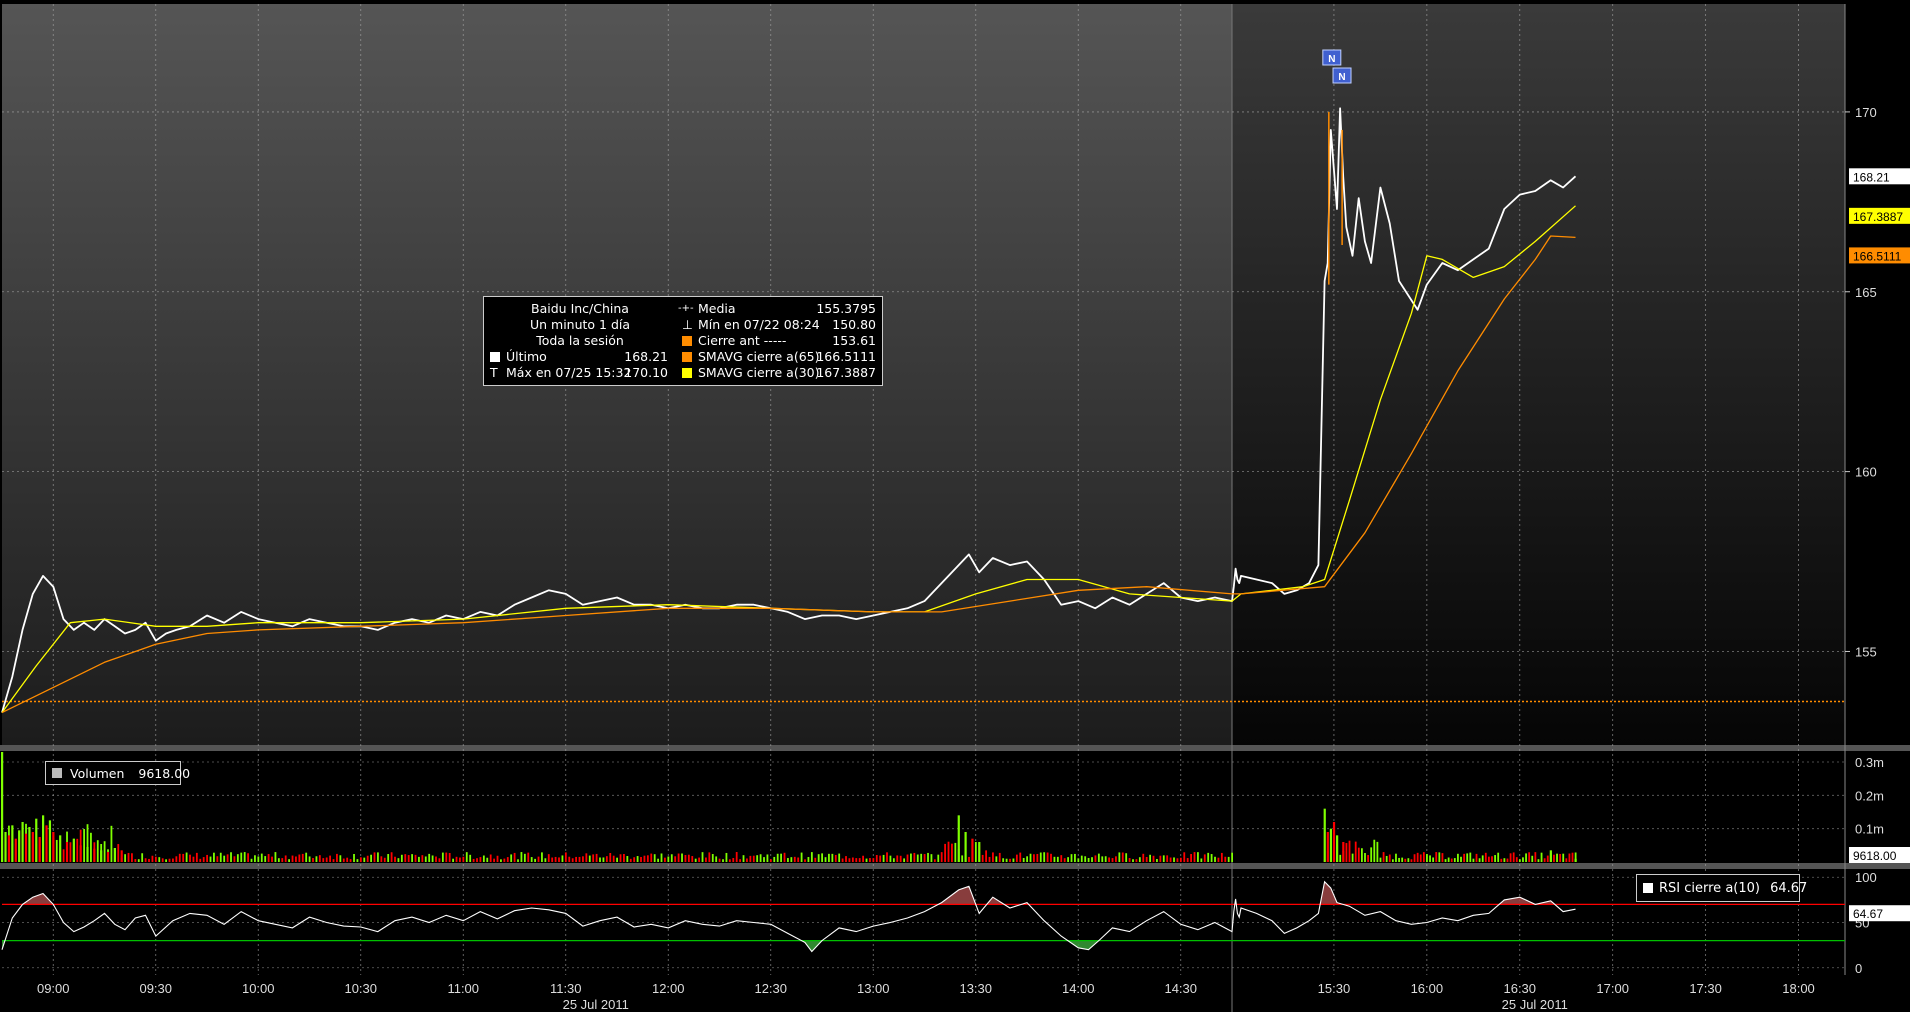 The height and width of the screenshot is (1012, 1910). Describe the element at coordinates (1869, 795) in the screenshot. I see `vol-tick-1: 0.2m` at that location.